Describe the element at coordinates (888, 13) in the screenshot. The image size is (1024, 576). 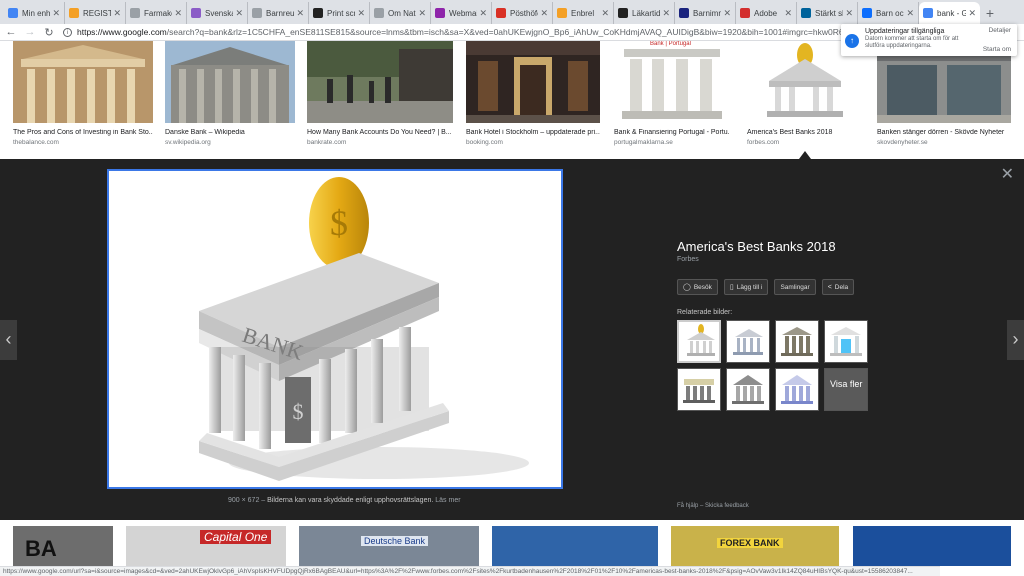
I see `browser-tab: Barn och✕` at that location.